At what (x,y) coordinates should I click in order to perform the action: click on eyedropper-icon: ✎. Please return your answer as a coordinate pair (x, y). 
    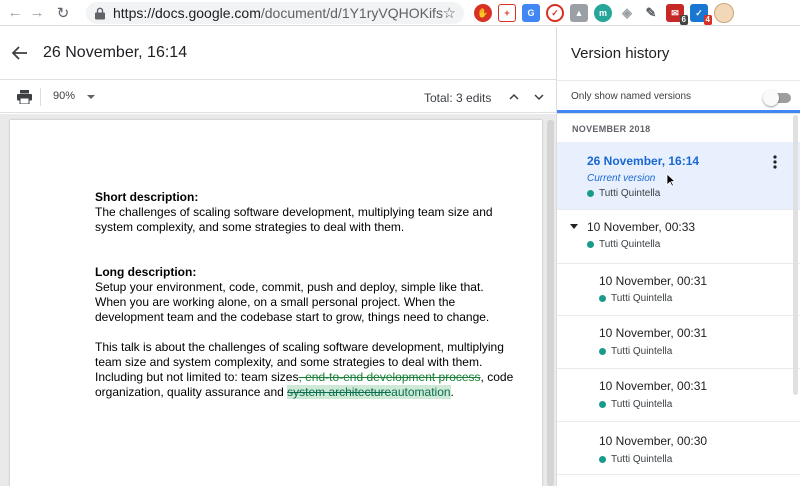
    Looking at the image, I should click on (651, 13).